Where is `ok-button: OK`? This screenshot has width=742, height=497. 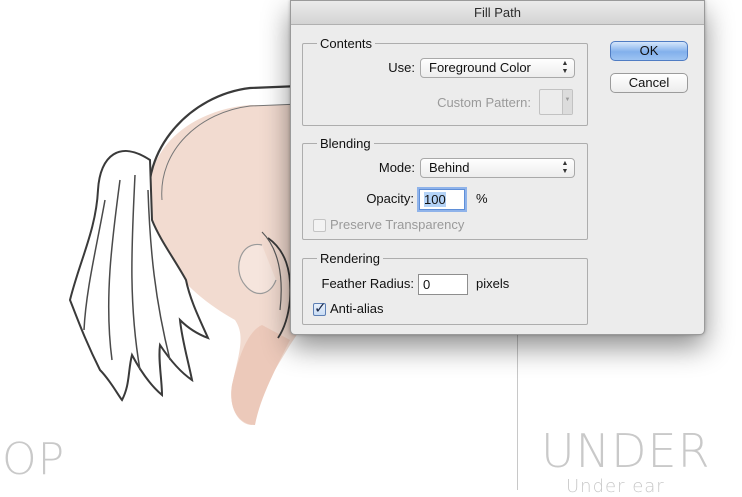
ok-button: OK is located at coordinates (649, 51).